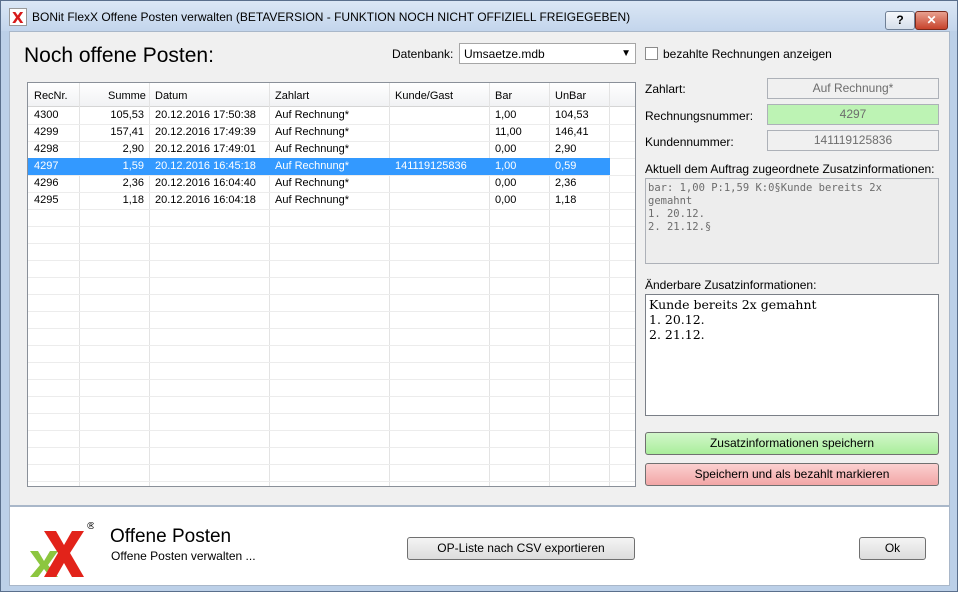 The height and width of the screenshot is (592, 958). What do you see at coordinates (133, 149) in the screenshot?
I see `cell-summe: 2,90` at bounding box center [133, 149].